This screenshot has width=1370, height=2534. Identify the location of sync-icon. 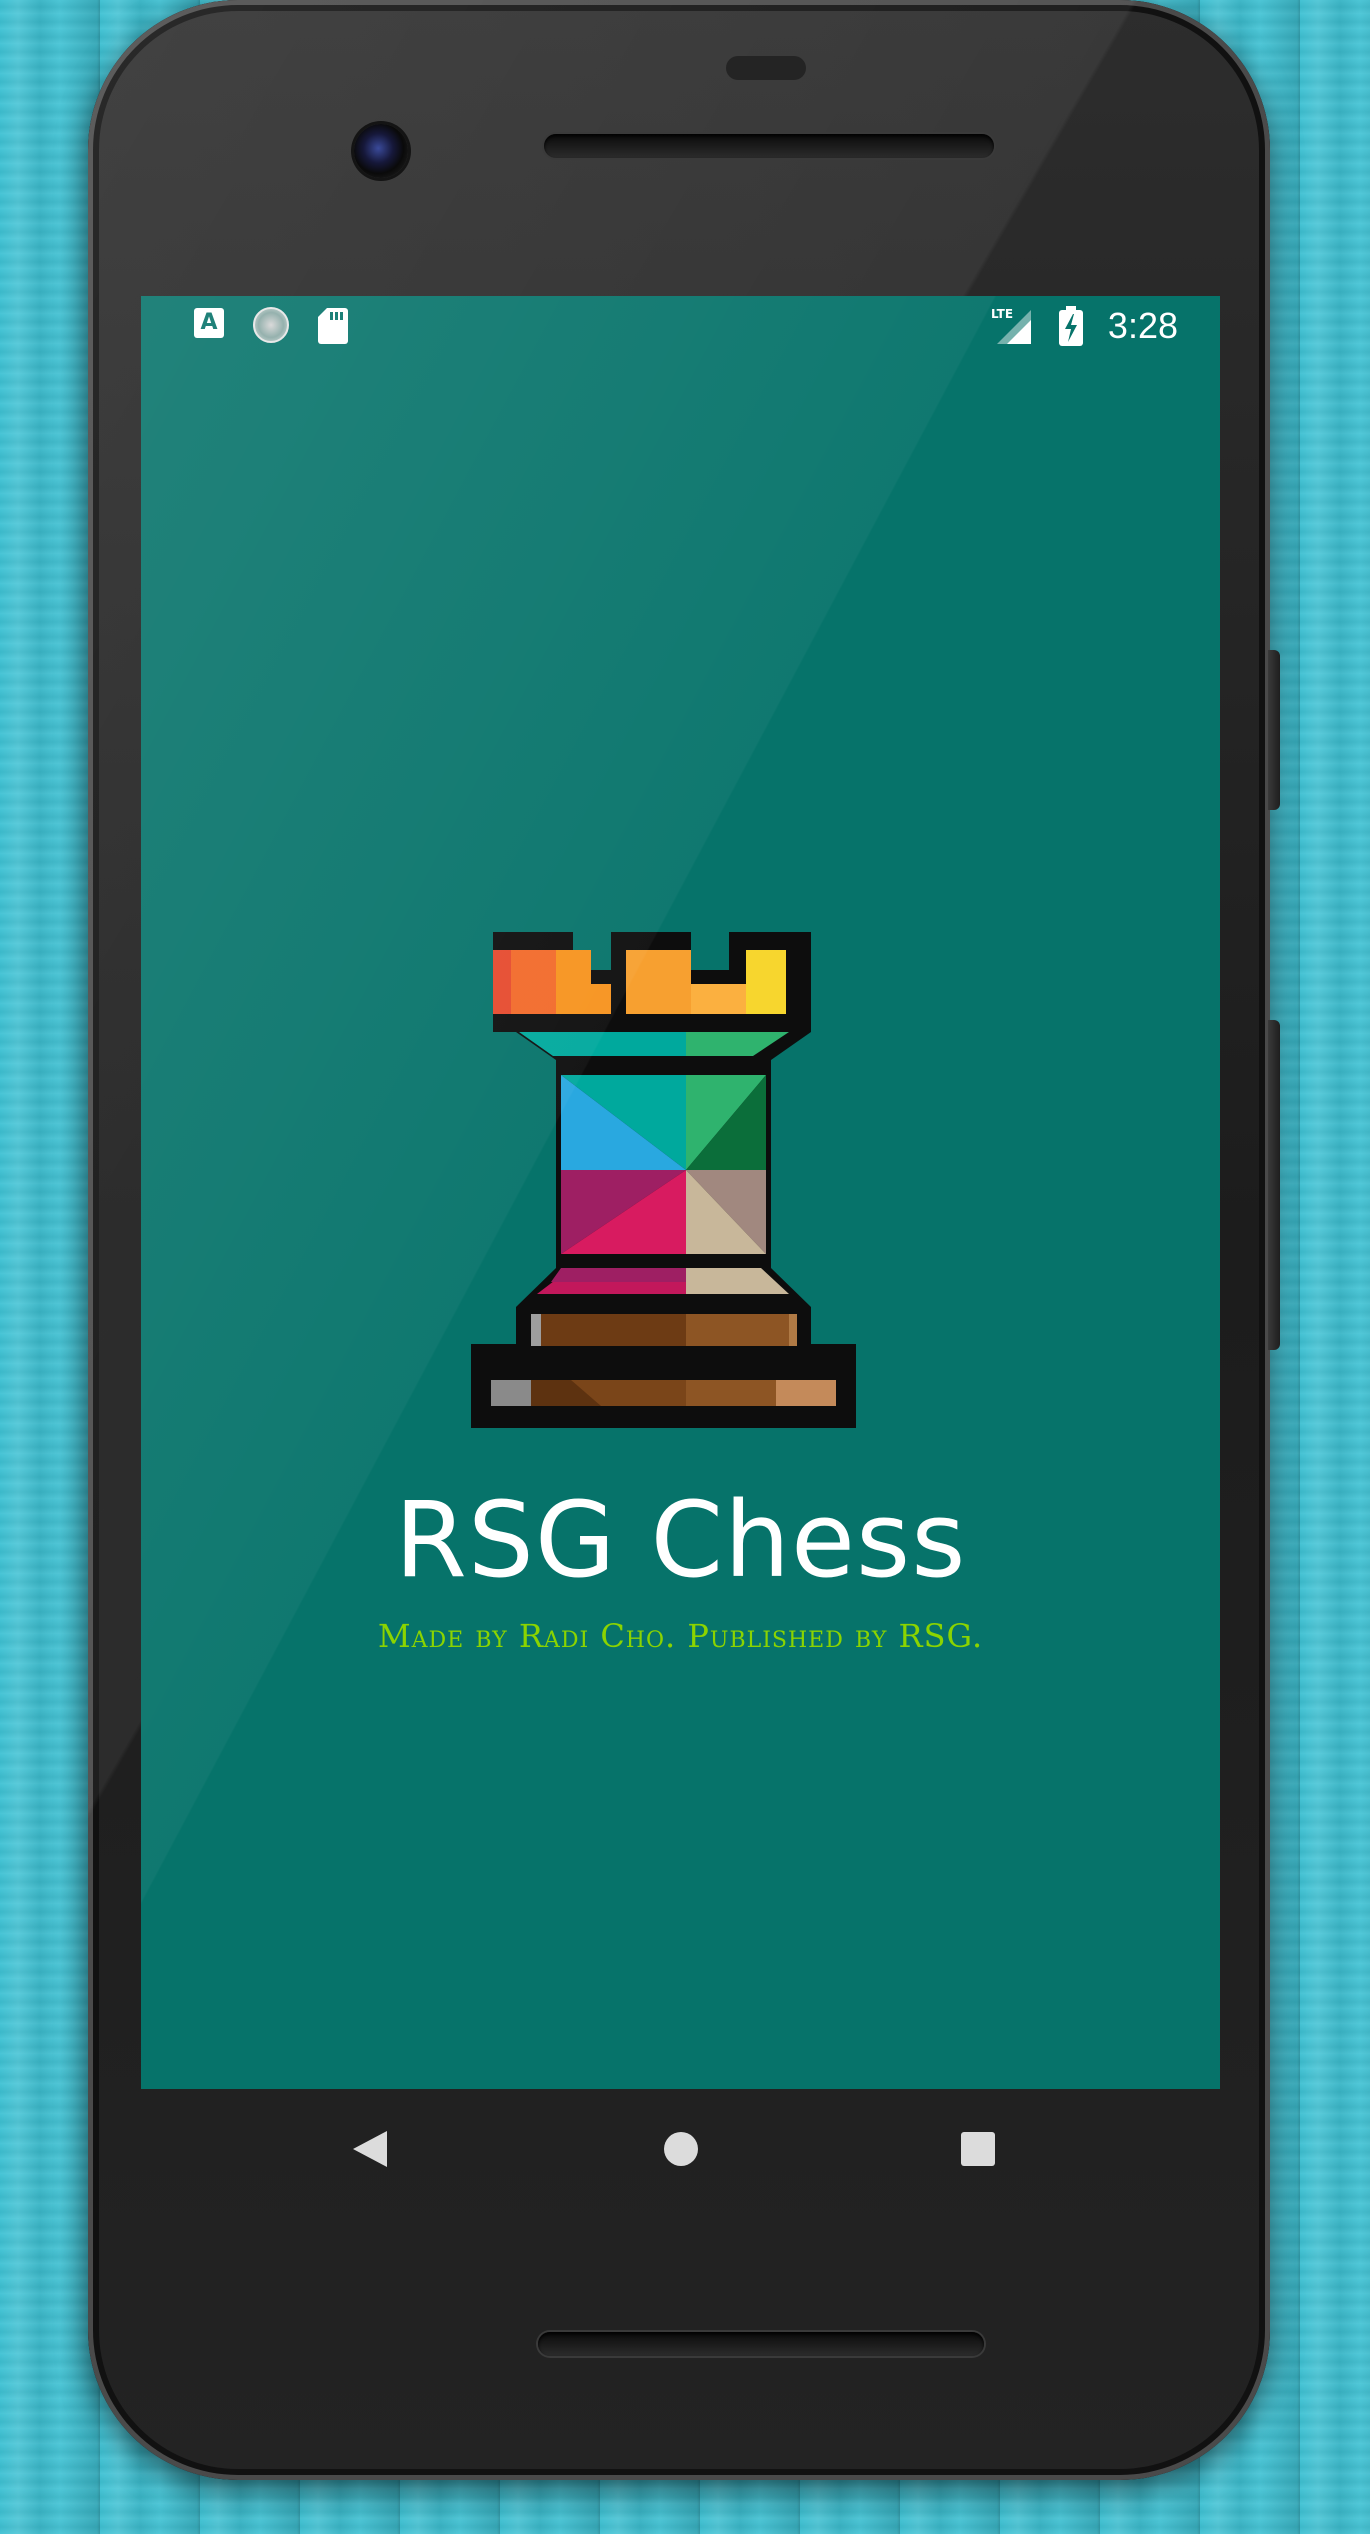
(271, 325).